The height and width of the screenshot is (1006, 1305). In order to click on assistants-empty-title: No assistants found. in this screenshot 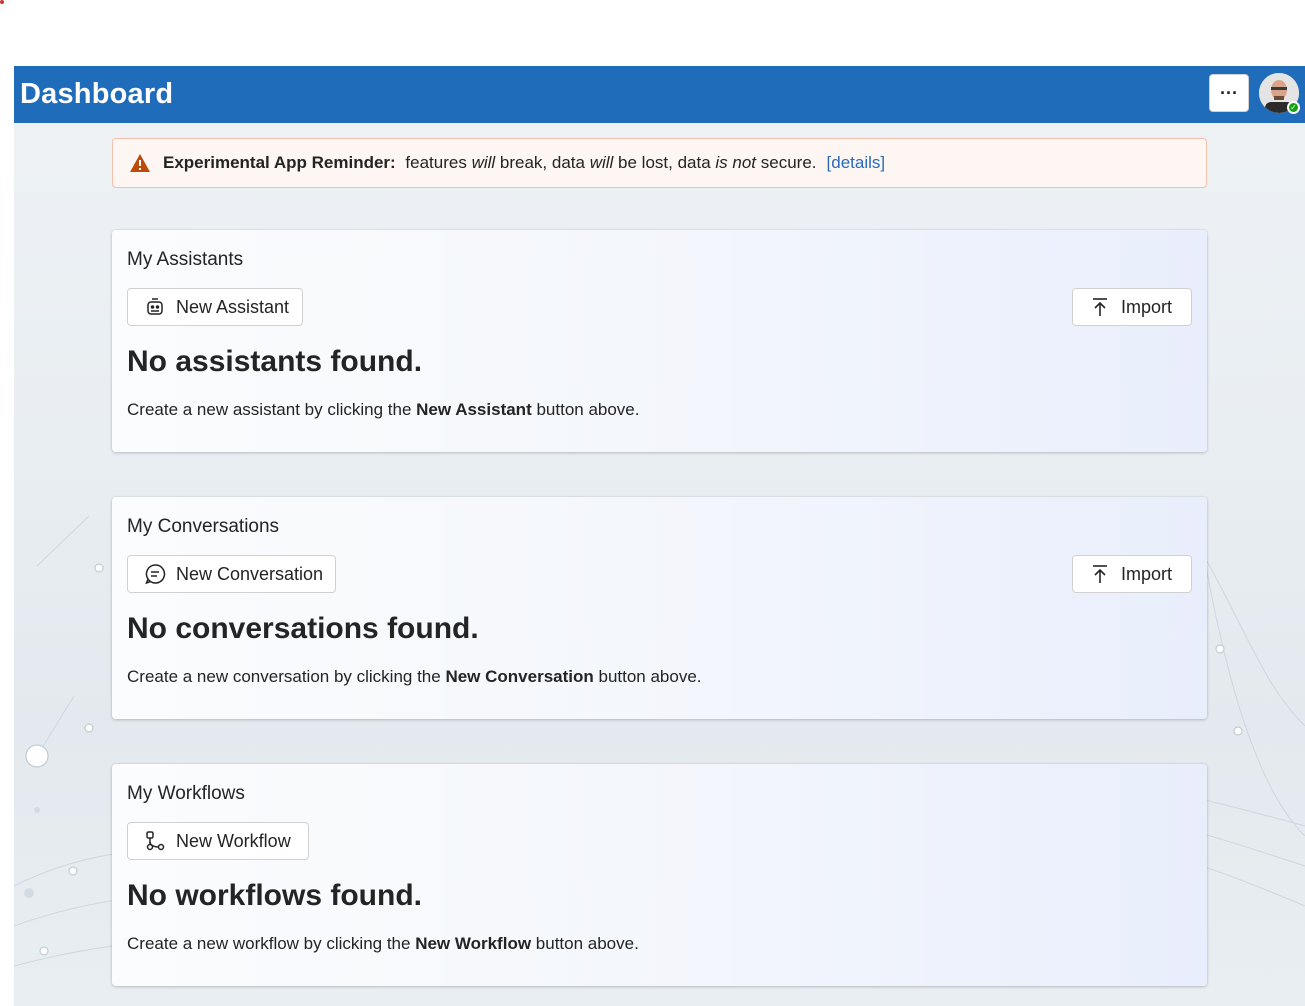, I will do `click(275, 361)`.